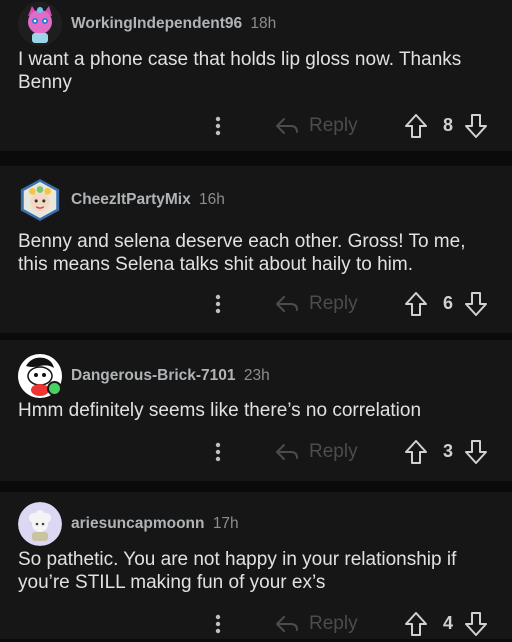 The width and height of the screenshot is (512, 642). I want to click on online-status-dot, so click(54, 388).